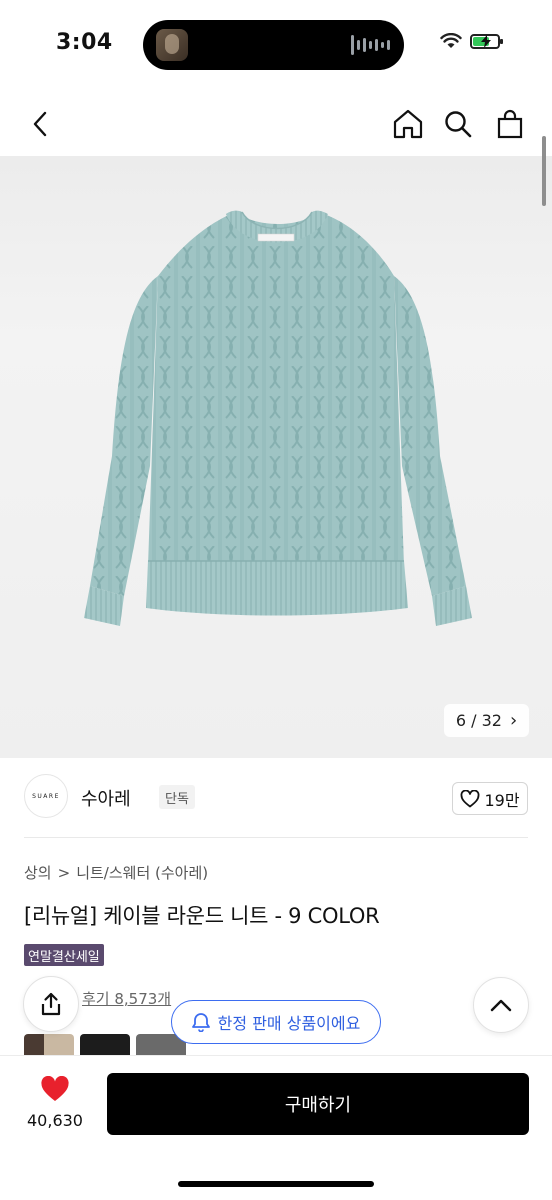  What do you see at coordinates (202, 916) in the screenshot?
I see `product-title: [리뉴얼] 케이블 라운드 니트 - 9 COLOR` at bounding box center [202, 916].